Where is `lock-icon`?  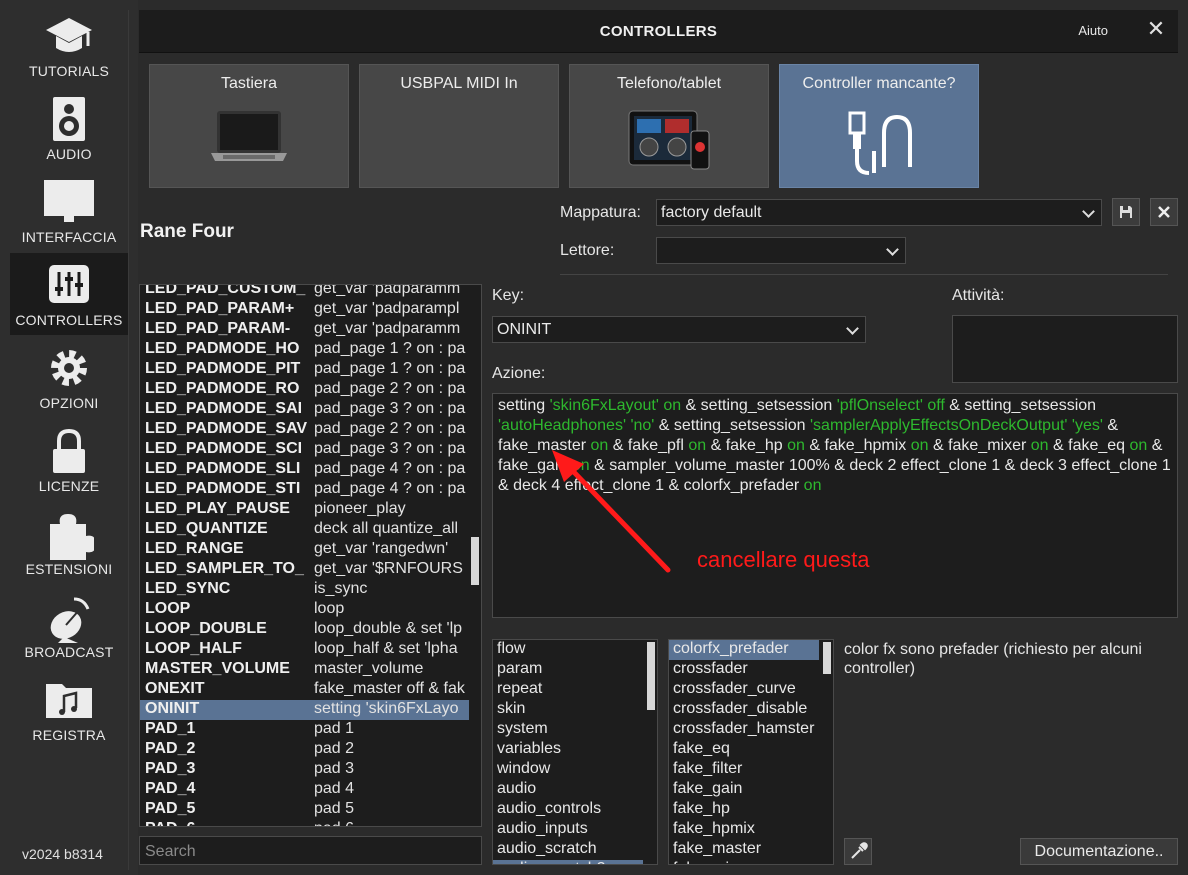
lock-icon is located at coordinates (69, 451).